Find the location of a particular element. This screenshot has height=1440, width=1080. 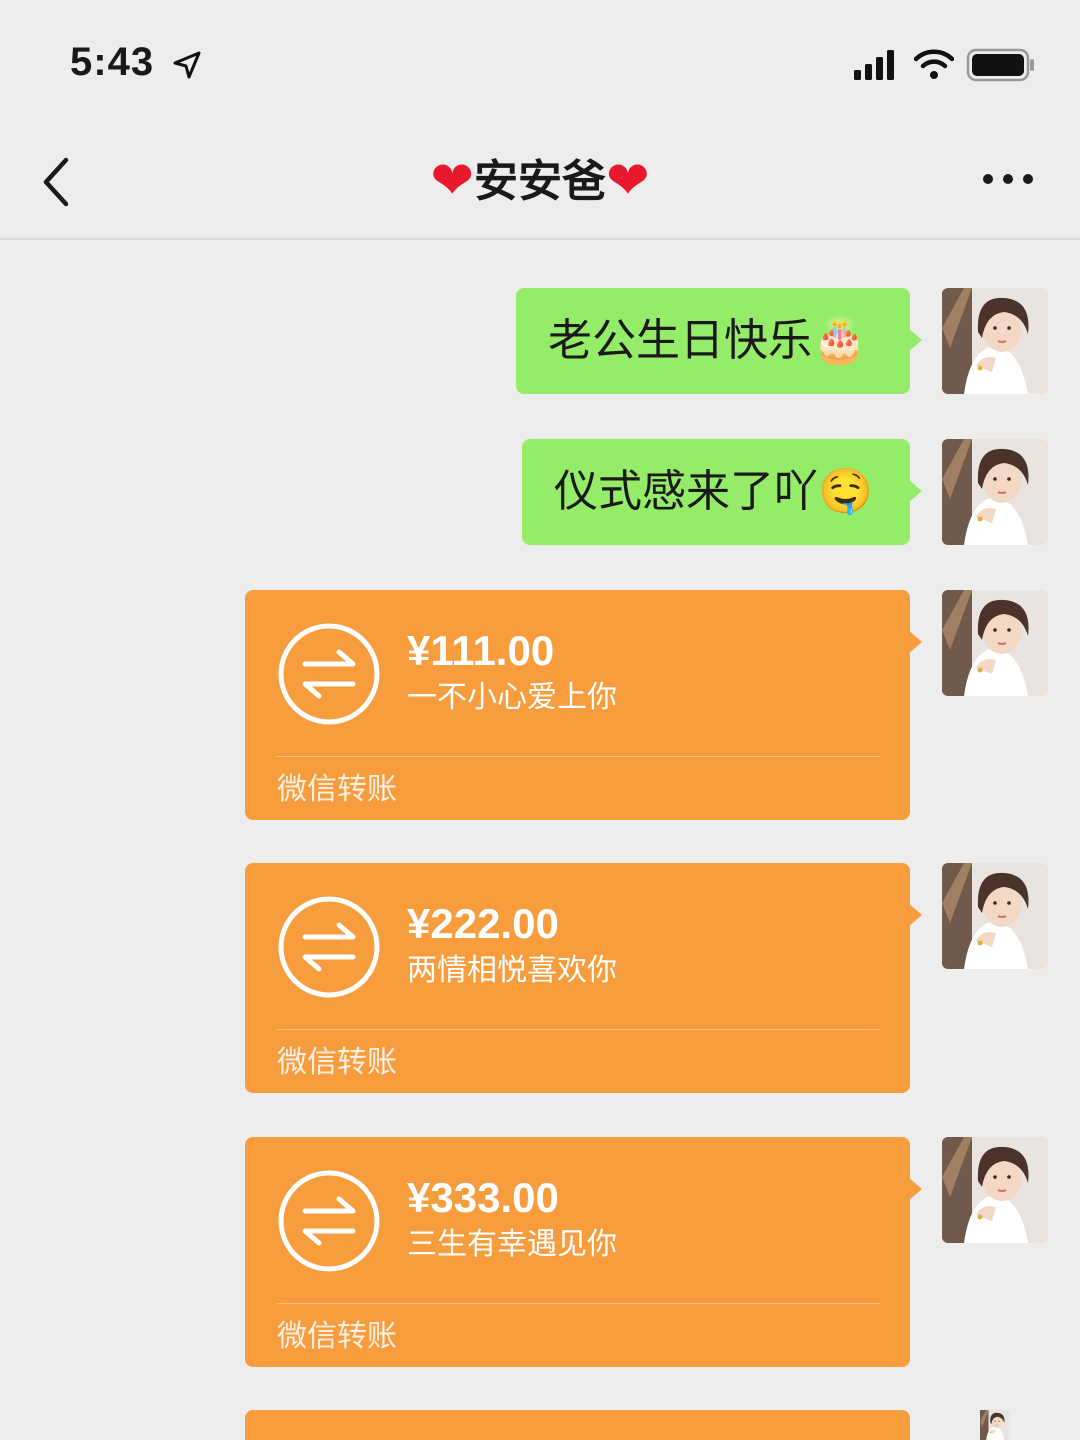

transfer-card: ¥333.00 三生有幸遇见你 微信转账 is located at coordinates (583, 1252).